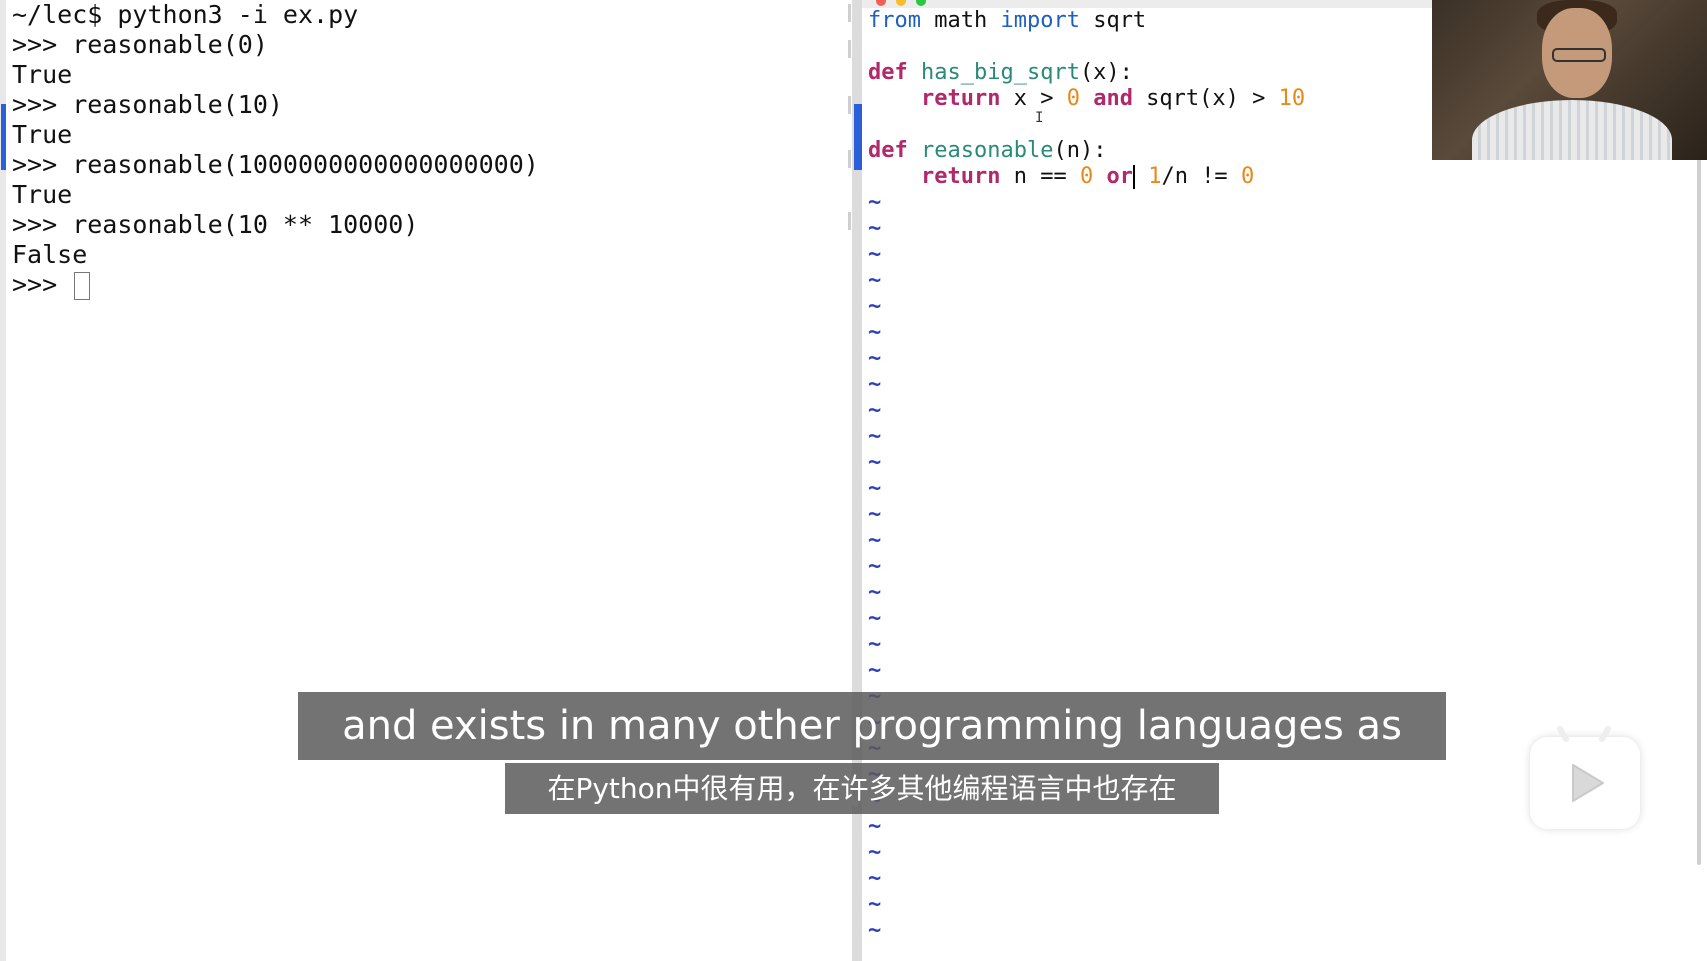 The width and height of the screenshot is (1707, 961). I want to click on subtitle-chinese: 在Python中很有用，在许多其他编程语言中也存在, so click(862, 788).